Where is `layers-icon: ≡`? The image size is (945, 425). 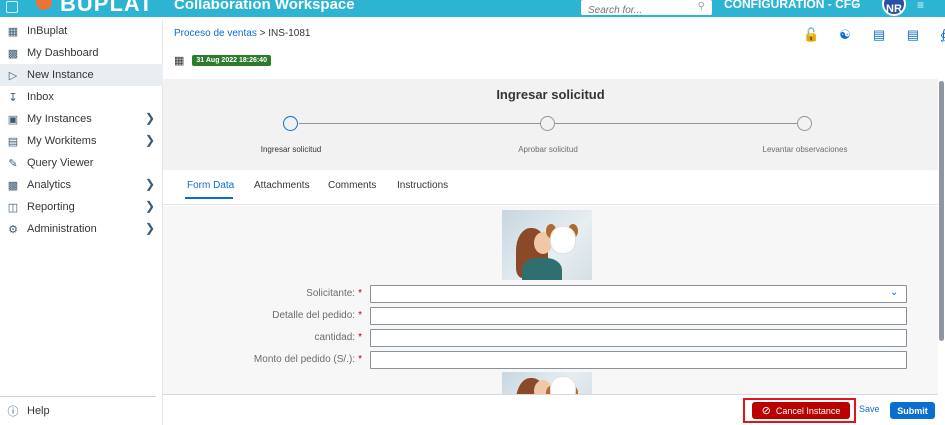
layers-icon: ≡ is located at coordinates (920, 6).